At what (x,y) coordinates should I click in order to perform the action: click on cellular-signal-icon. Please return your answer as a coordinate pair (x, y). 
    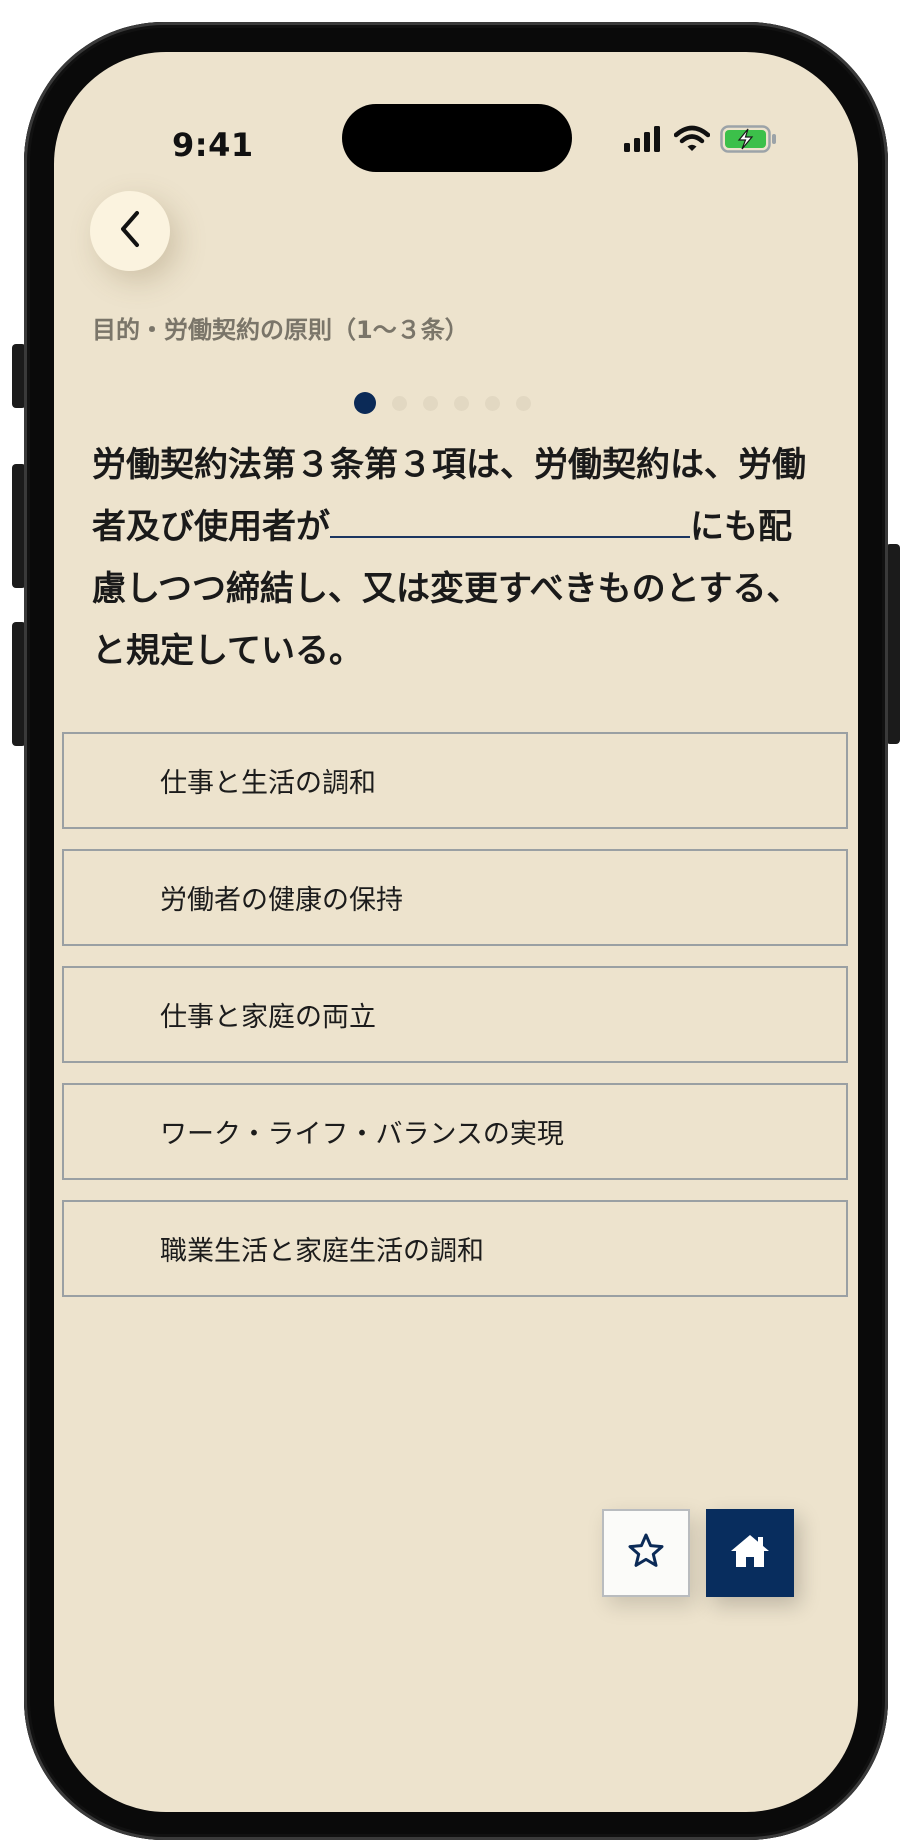
    Looking at the image, I should click on (644, 141).